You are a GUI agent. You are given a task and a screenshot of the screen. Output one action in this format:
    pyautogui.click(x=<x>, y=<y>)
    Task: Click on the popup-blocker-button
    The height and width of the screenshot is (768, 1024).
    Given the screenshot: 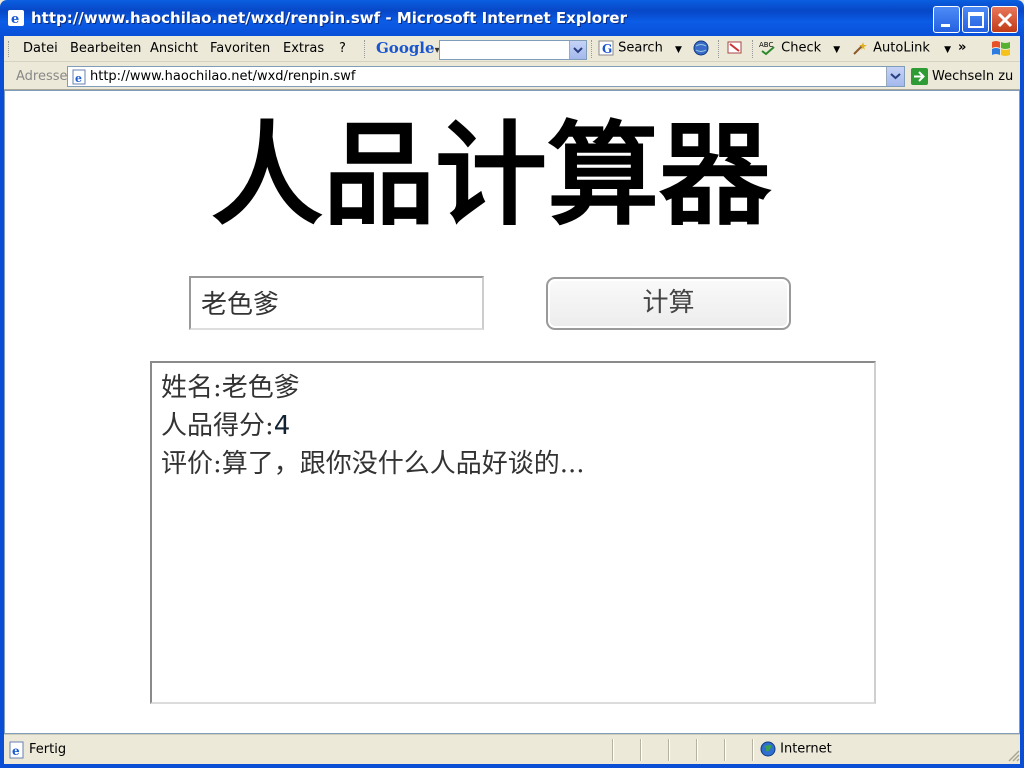 What is the action you would take?
    pyautogui.click(x=735, y=49)
    